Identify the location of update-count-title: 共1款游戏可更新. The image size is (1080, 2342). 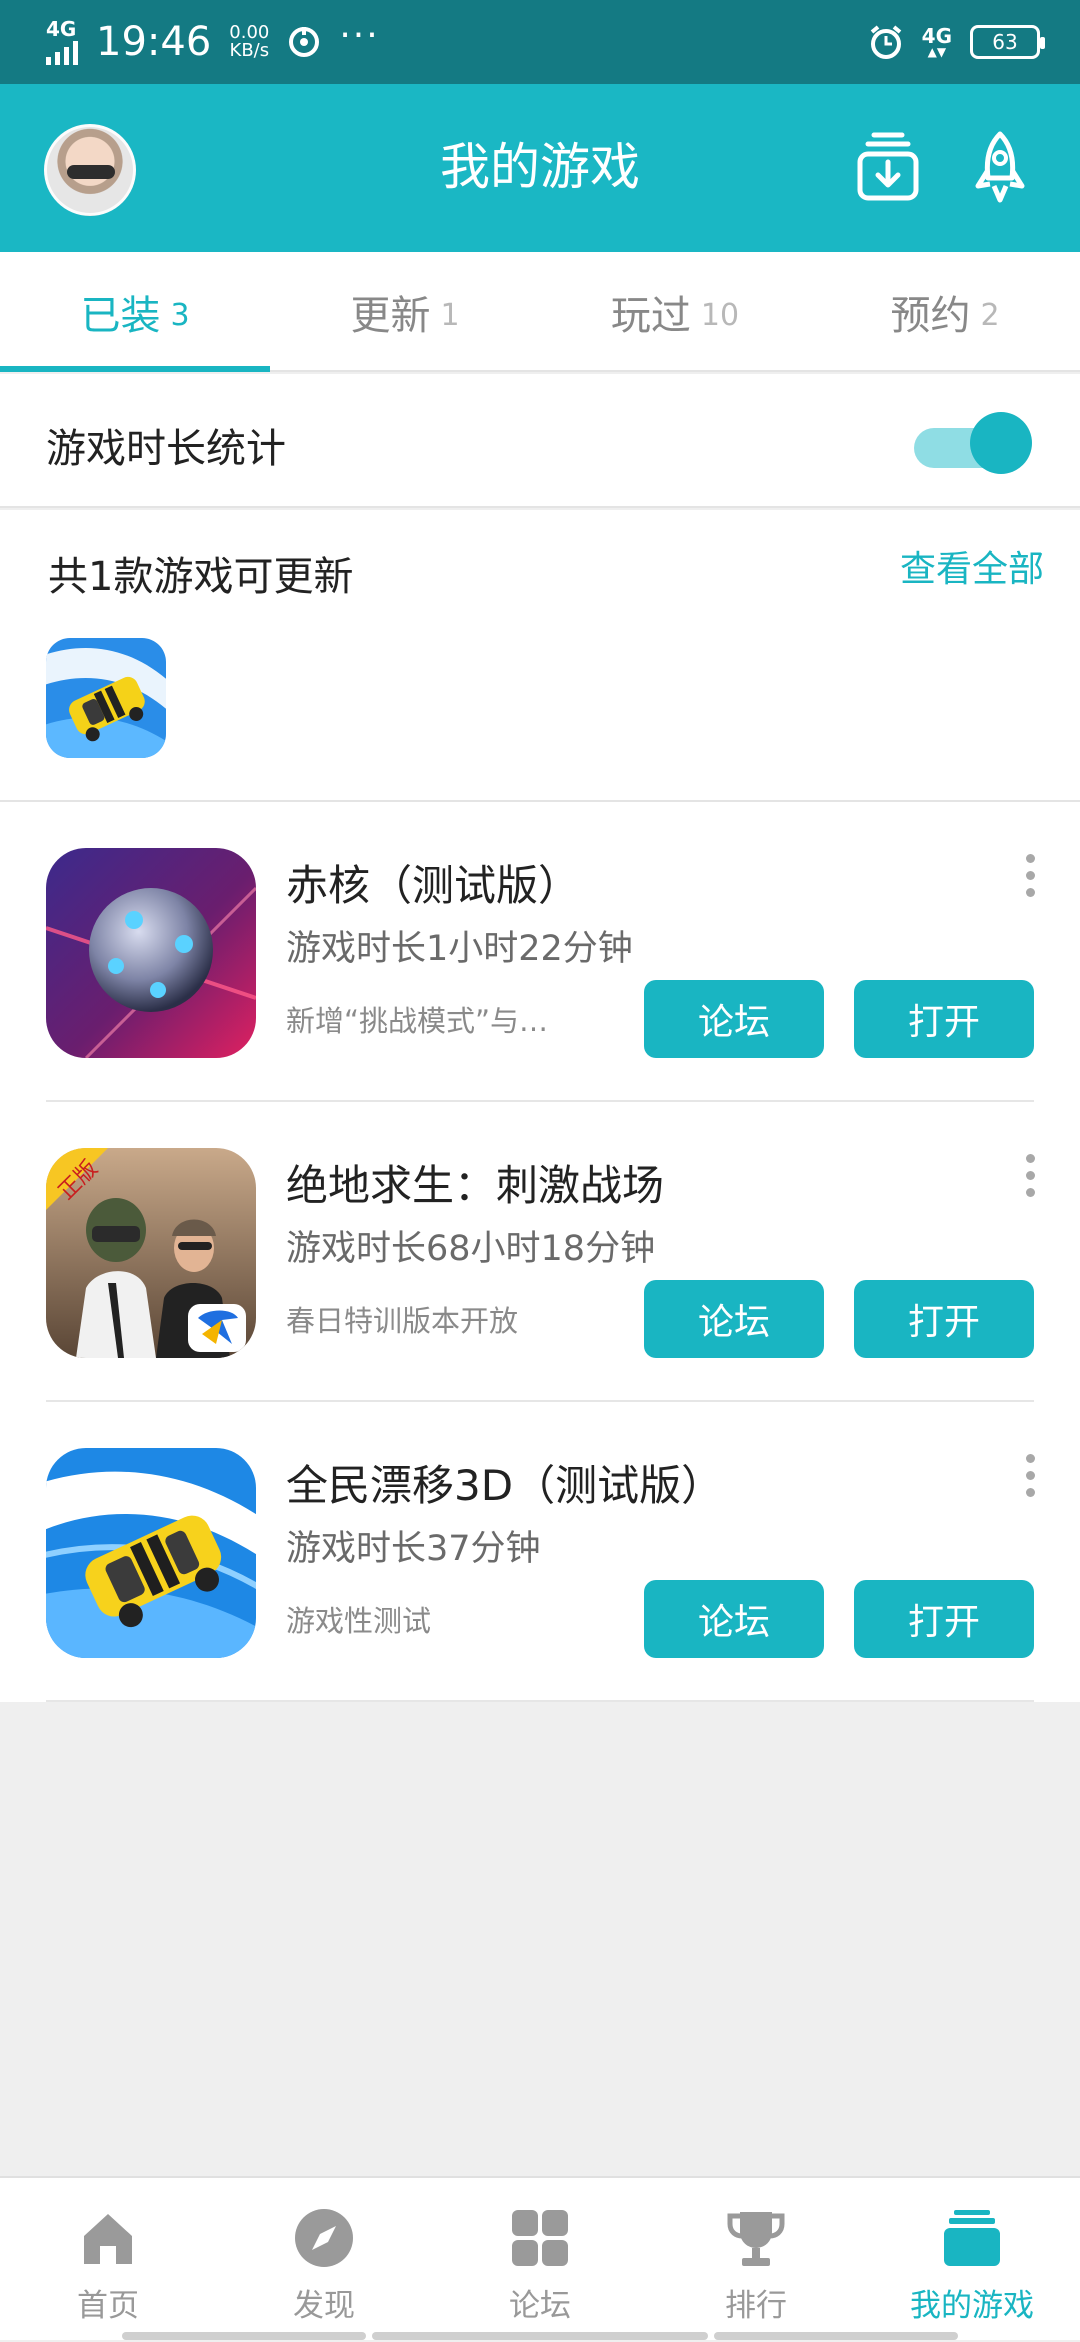
(201, 577).